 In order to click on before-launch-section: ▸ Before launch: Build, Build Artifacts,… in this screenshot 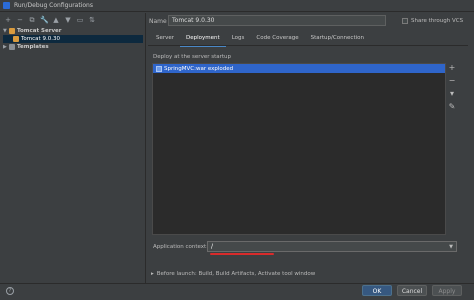, I will do `click(233, 274)`.